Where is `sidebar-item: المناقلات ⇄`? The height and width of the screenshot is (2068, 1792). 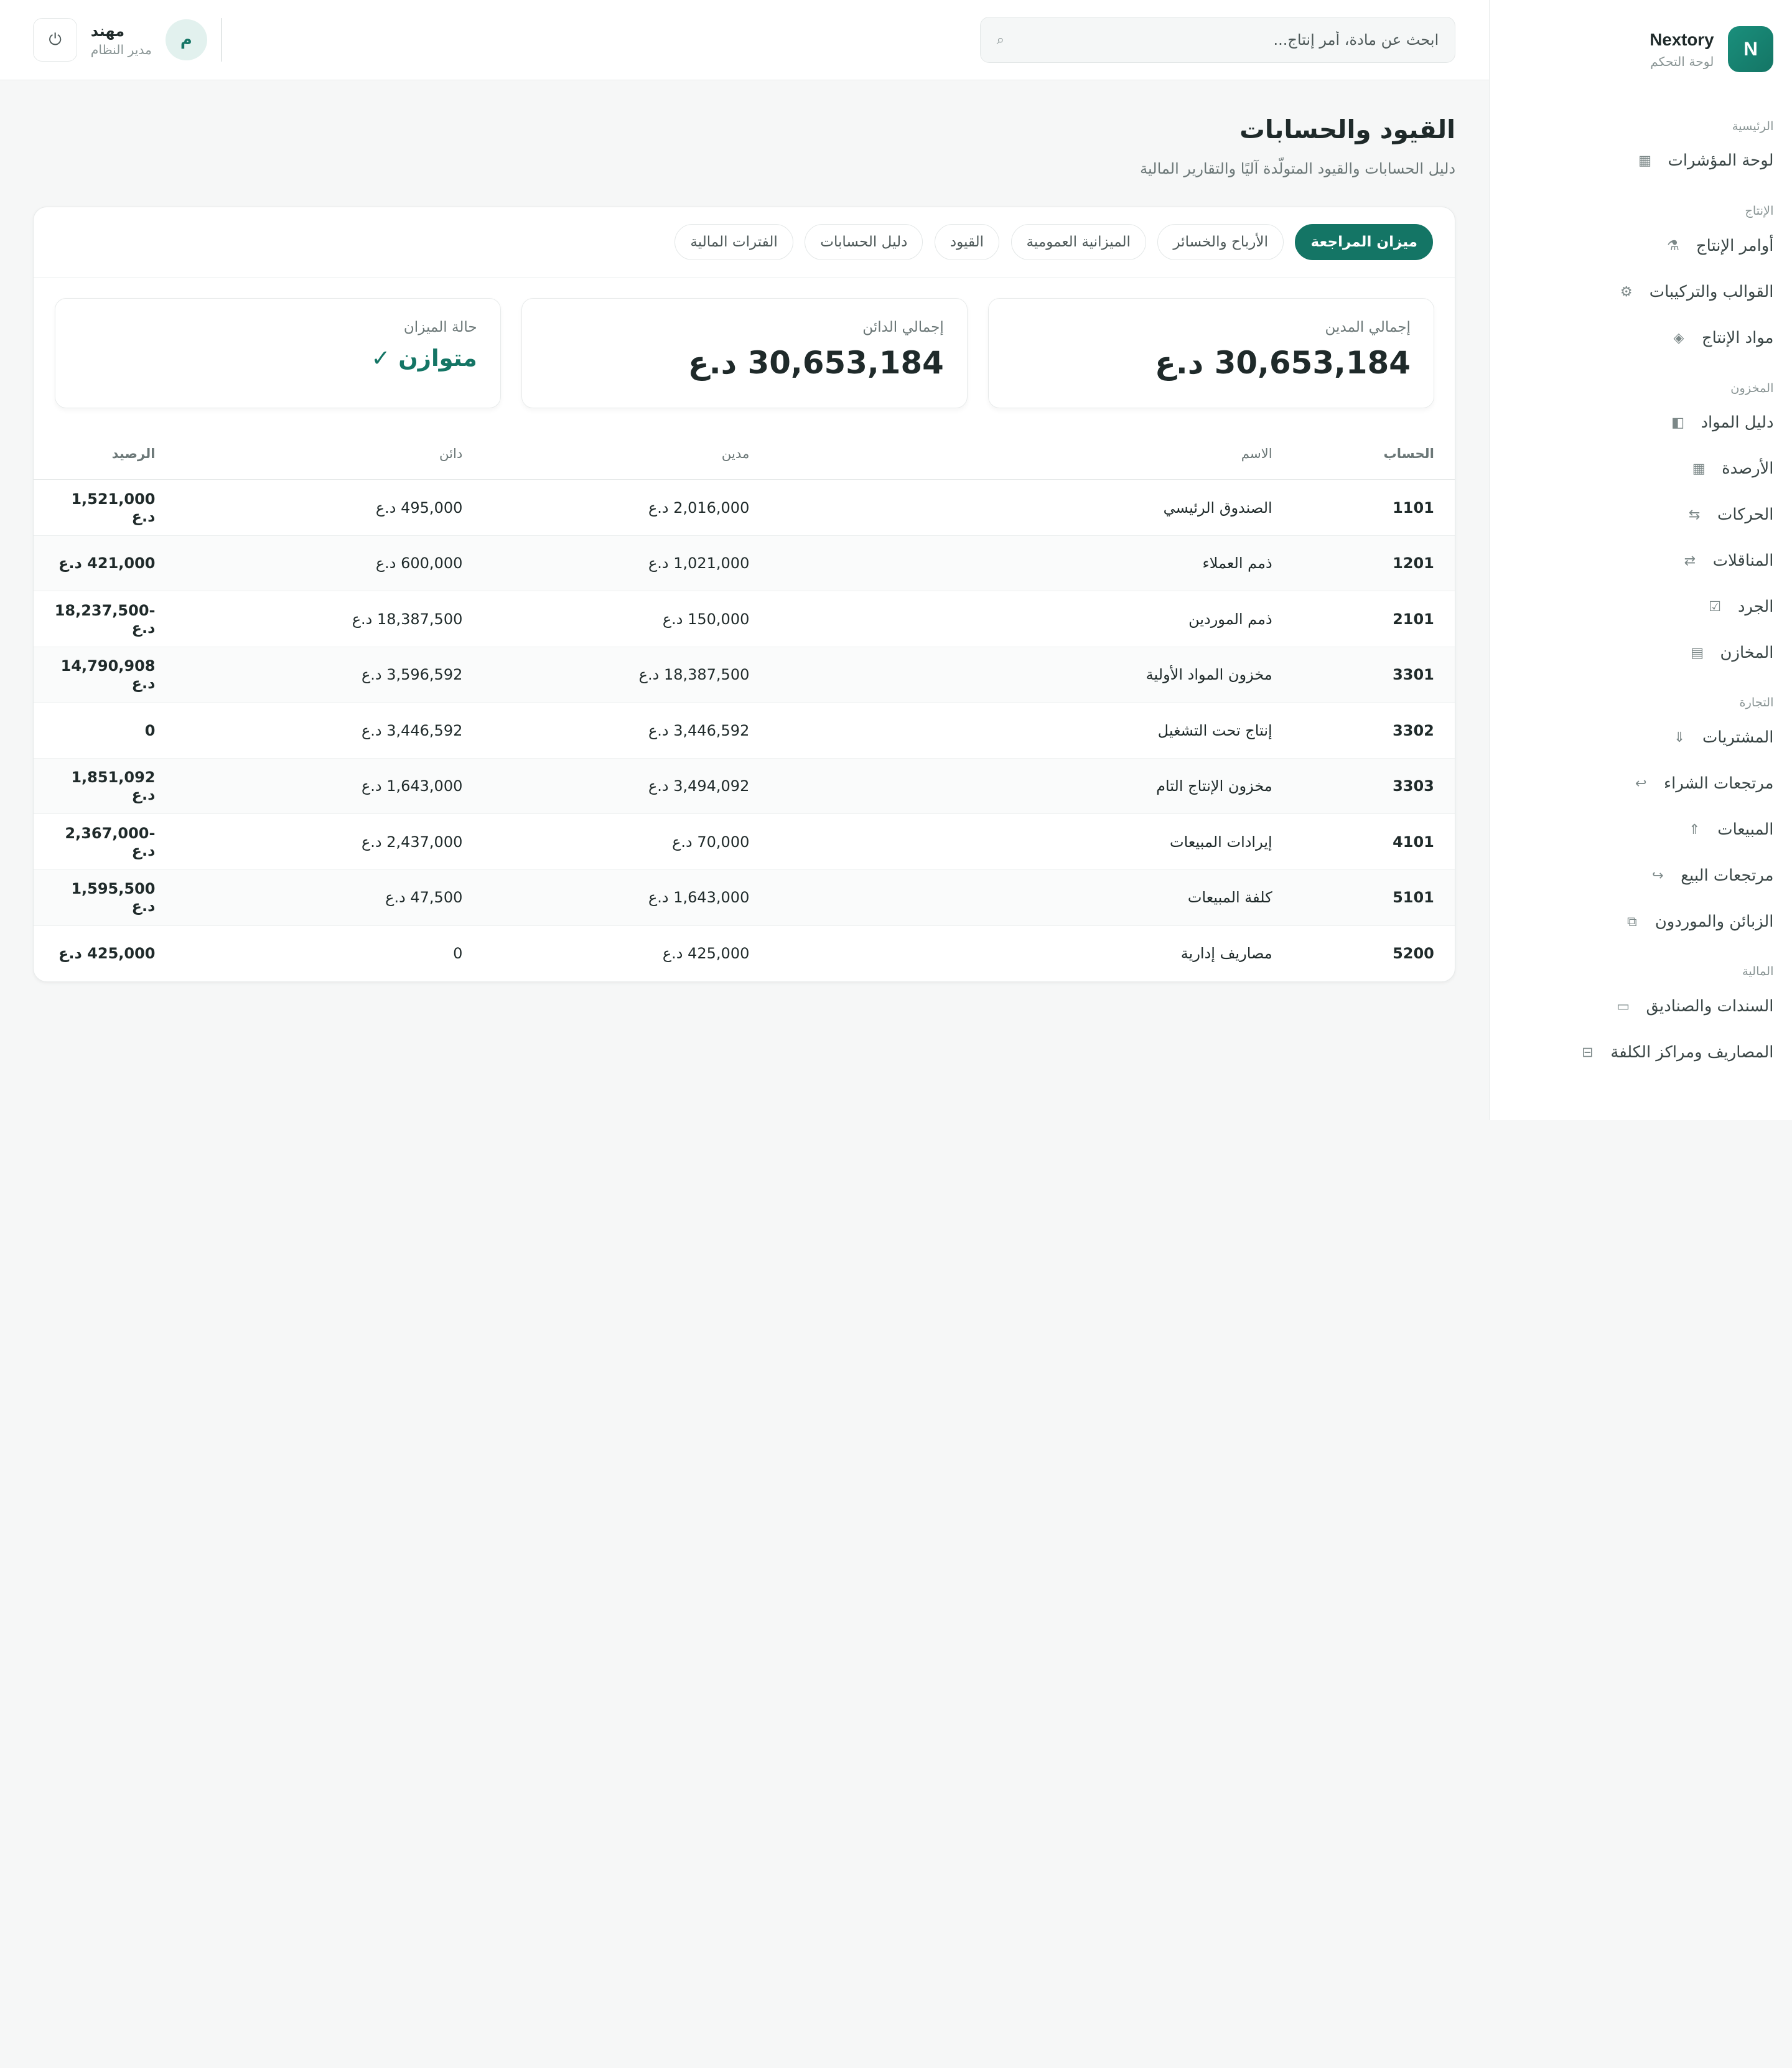
sidebar-item: المناقلات ⇄ is located at coordinates (1632, 561).